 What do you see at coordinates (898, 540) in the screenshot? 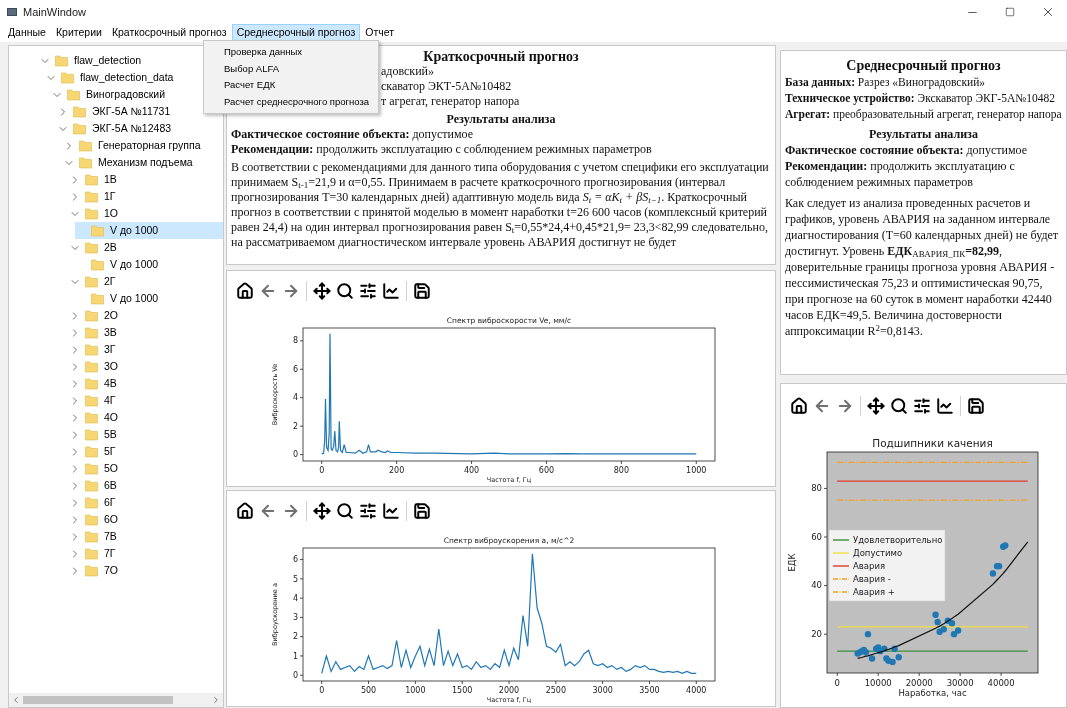
I see `legend-label: Удовлетворительно` at bounding box center [898, 540].